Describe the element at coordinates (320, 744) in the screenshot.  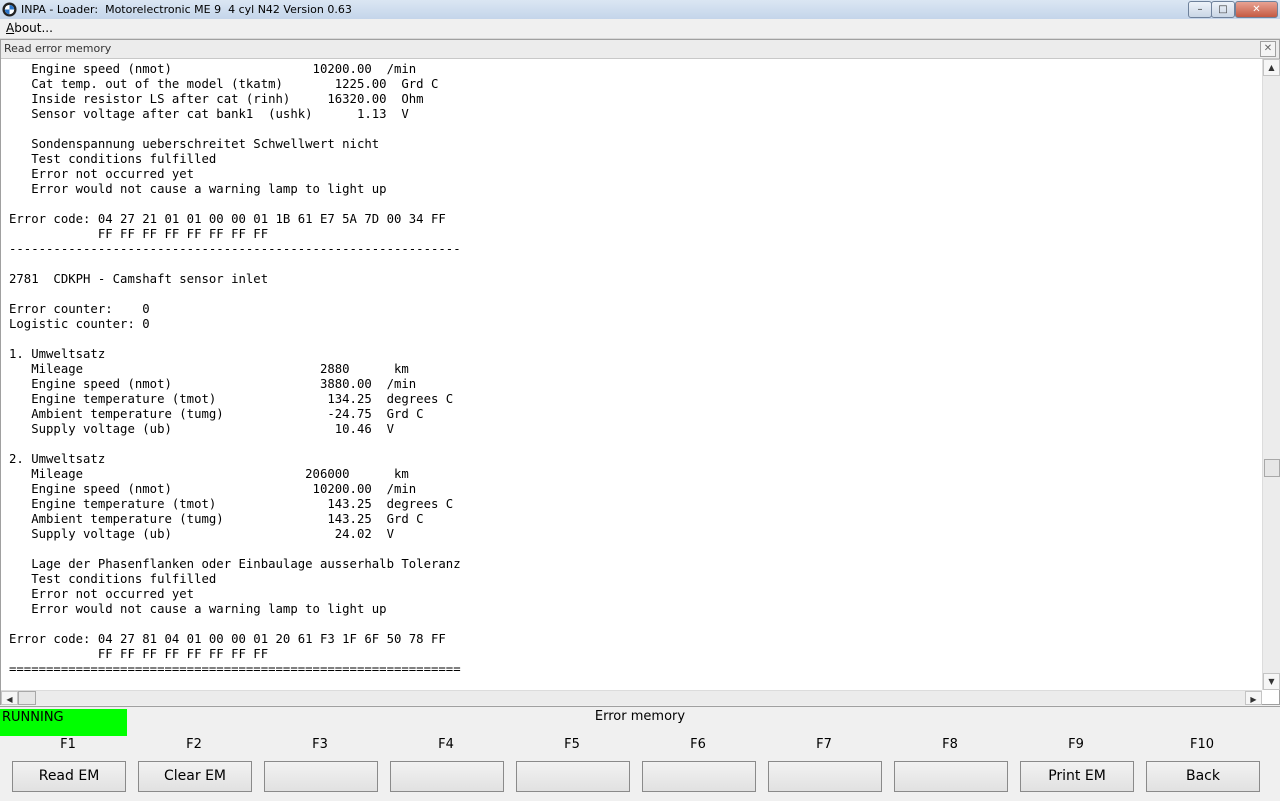
I see `fkey-label-f3: F3` at that location.